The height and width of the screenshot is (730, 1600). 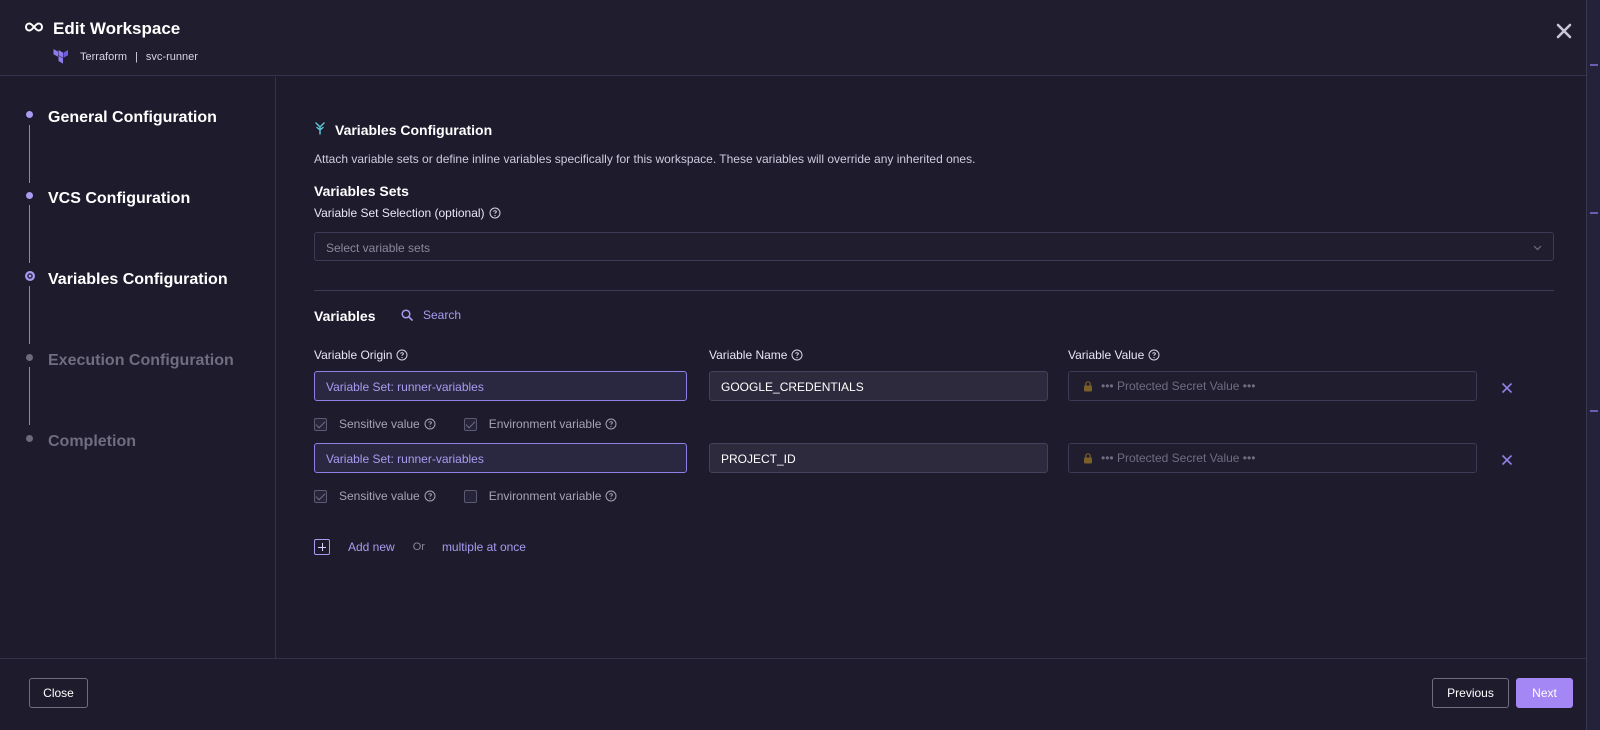 What do you see at coordinates (139, 57) in the screenshot?
I see `workspace-breadcrumb: Terraform | svc-runner` at bounding box center [139, 57].